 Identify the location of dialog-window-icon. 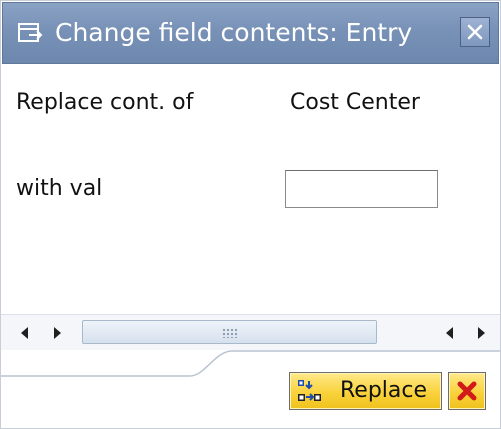
(30, 33).